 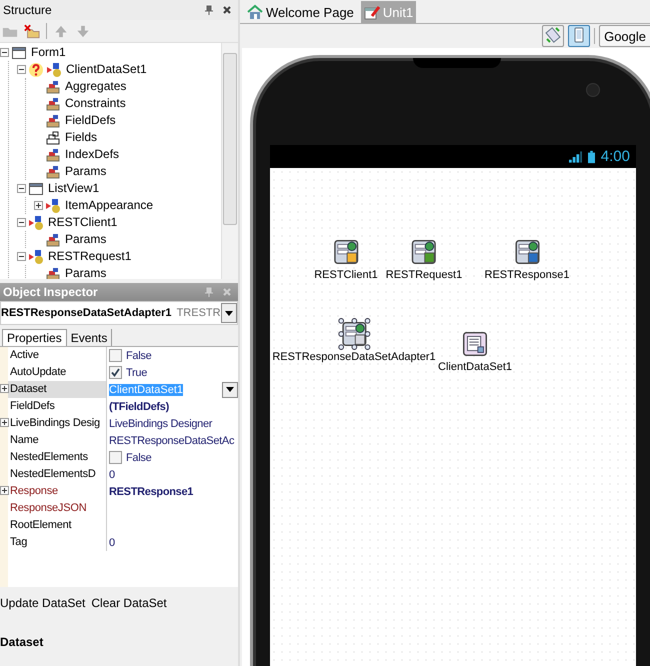 What do you see at coordinates (346, 275) in the screenshot?
I see `component-label: RESTClient1` at bounding box center [346, 275].